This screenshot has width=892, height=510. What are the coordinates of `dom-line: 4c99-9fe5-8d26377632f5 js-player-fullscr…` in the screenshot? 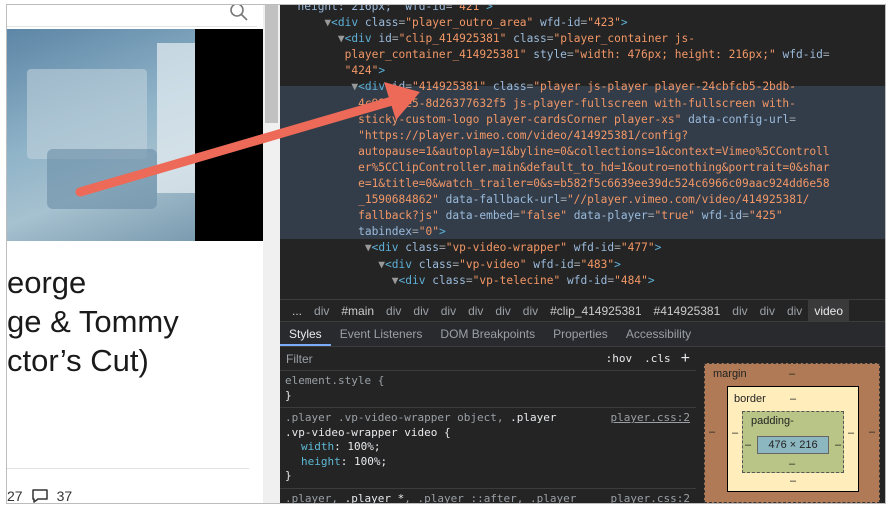 It's located at (584, 104).